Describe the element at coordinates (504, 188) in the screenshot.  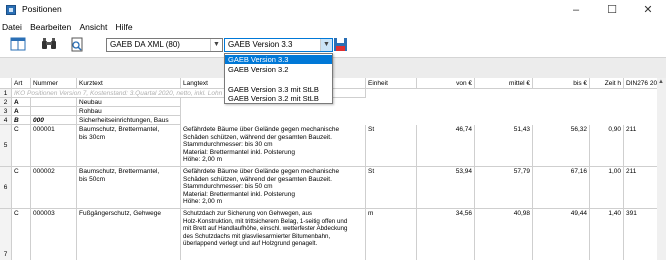
I see `cell-mittel: 57,79` at that location.